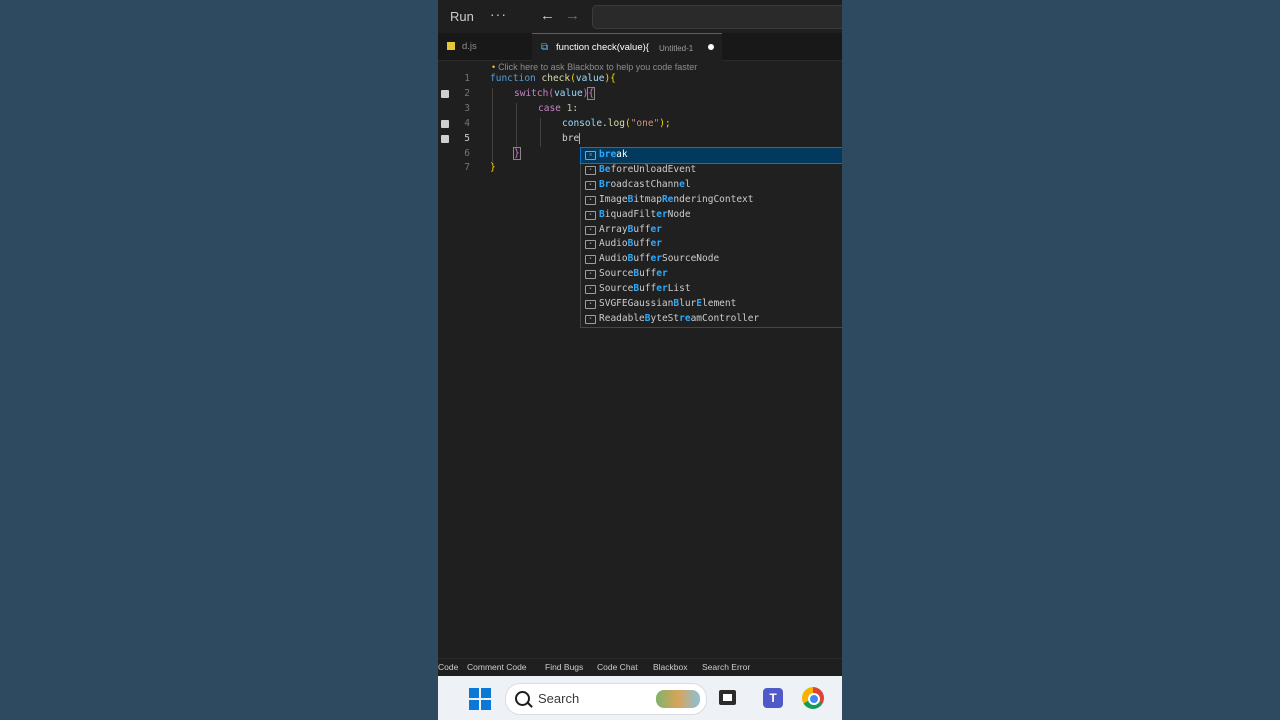 The image size is (1280, 720). I want to click on line-number: 6, so click(467, 153).